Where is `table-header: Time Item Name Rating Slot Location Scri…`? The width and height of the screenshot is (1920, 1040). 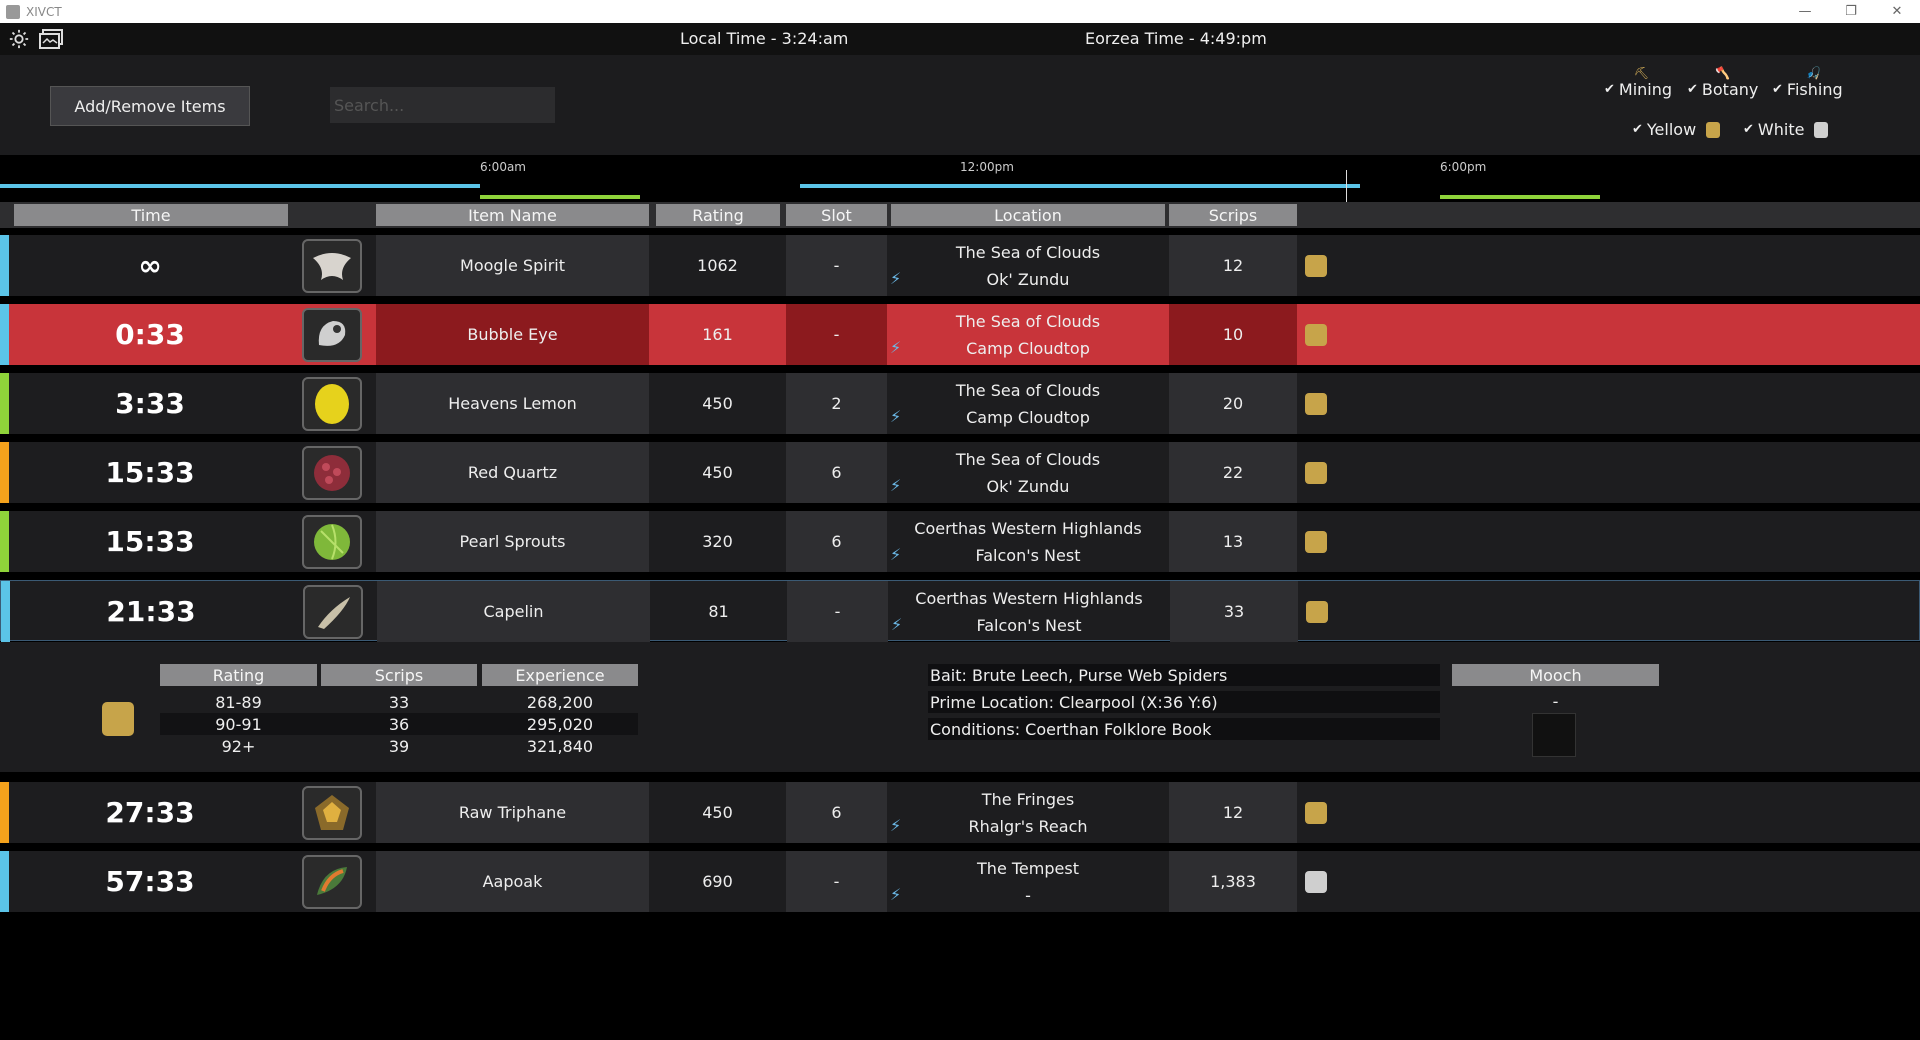
table-header: Time Item Name Rating Slot Location Scri… is located at coordinates (960, 215).